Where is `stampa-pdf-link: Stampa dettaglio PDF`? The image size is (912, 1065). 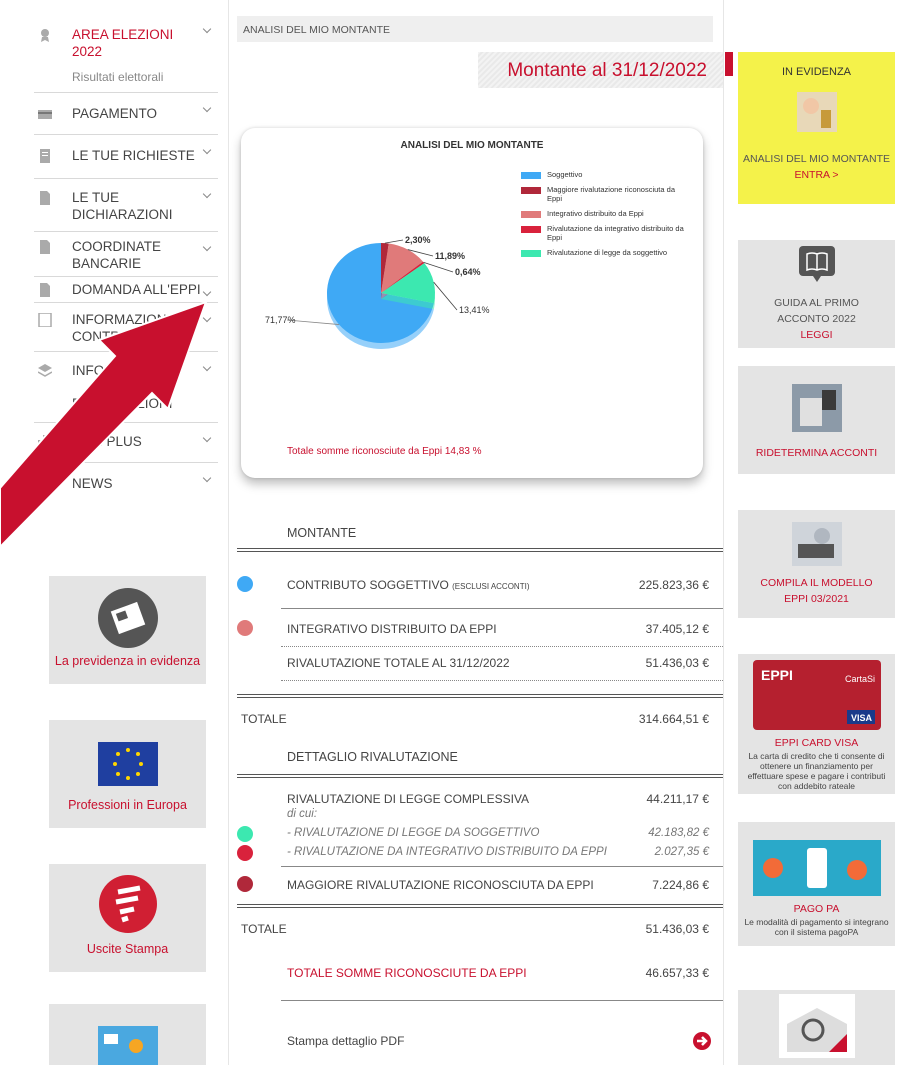
stampa-pdf-link: Stampa dettaglio PDF is located at coordinates (498, 1041).